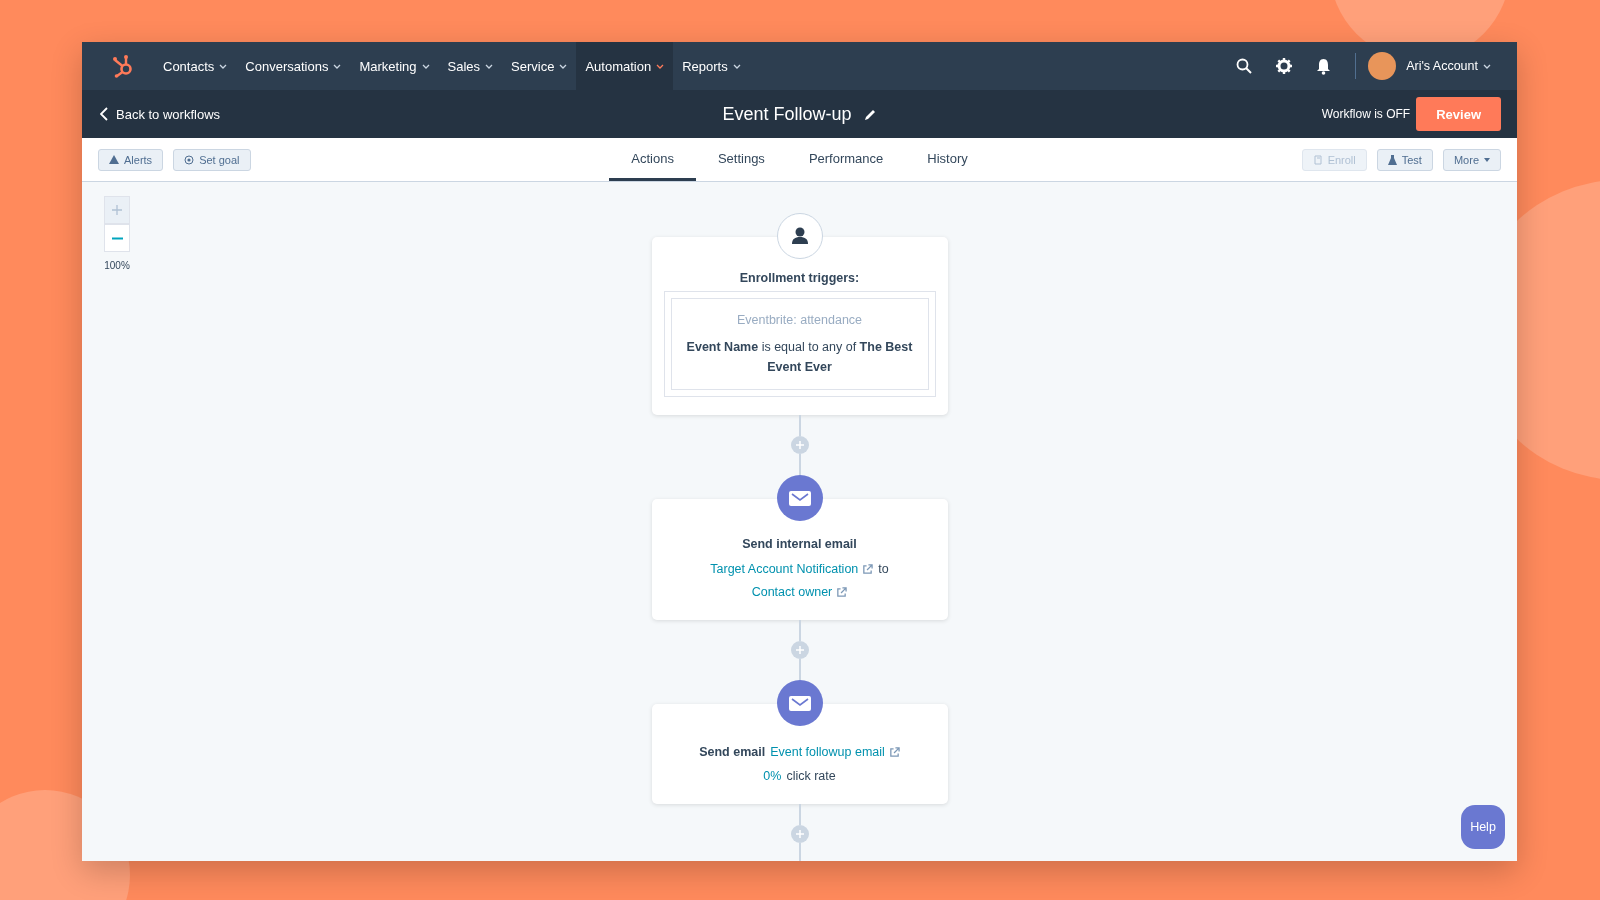 The width and height of the screenshot is (1600, 900). Describe the element at coordinates (1392, 159) in the screenshot. I see `flask-icon` at that location.